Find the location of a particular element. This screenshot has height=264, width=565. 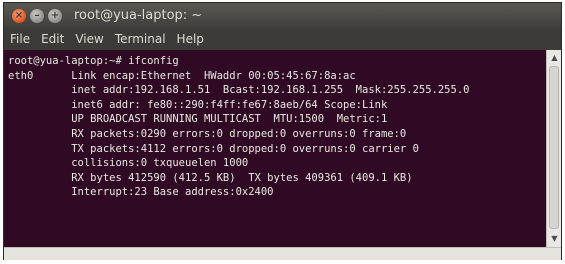

minimize-button: – is located at coordinates (37, 15).